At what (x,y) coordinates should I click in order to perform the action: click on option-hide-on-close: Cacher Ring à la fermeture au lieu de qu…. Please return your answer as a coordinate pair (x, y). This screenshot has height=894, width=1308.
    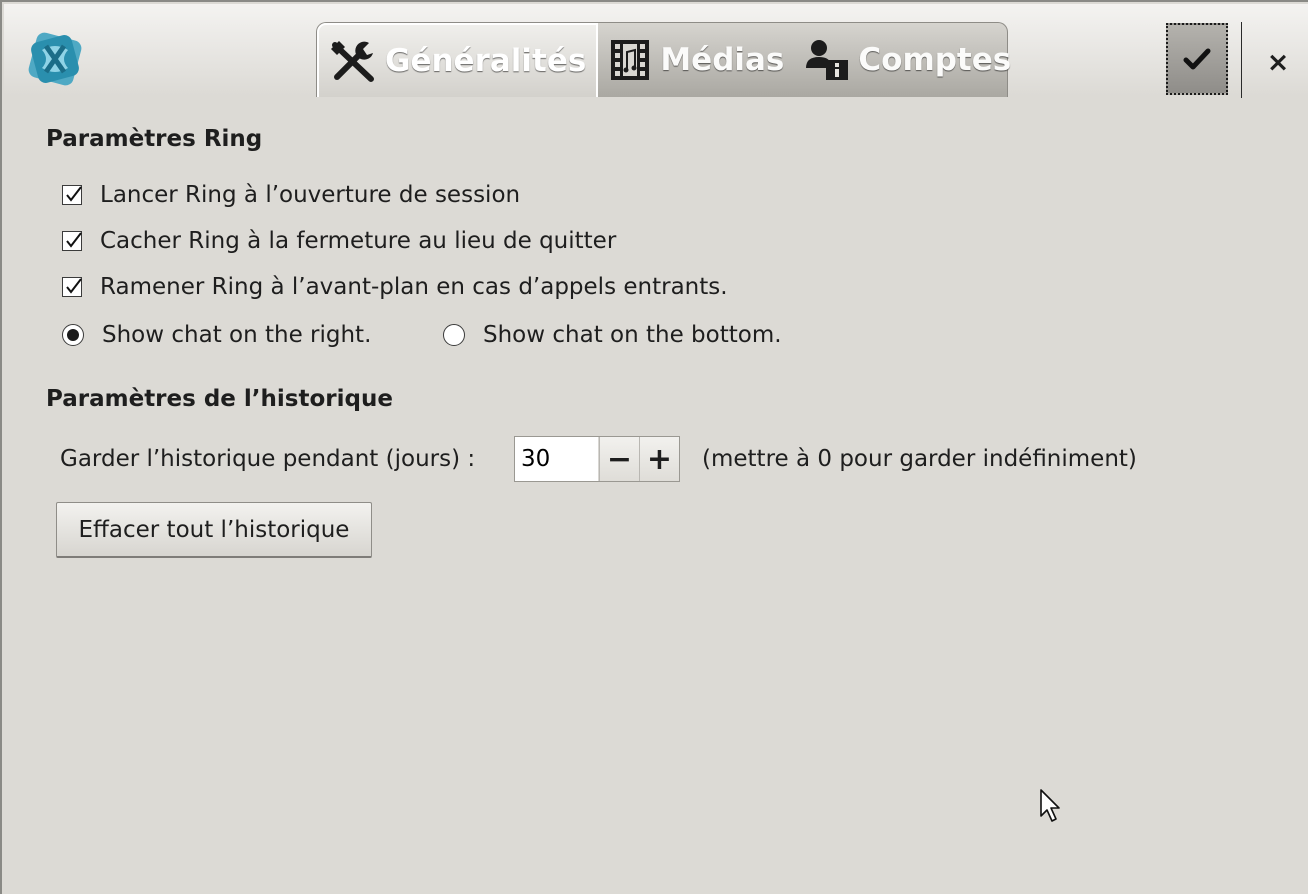
    Looking at the image, I should click on (339, 241).